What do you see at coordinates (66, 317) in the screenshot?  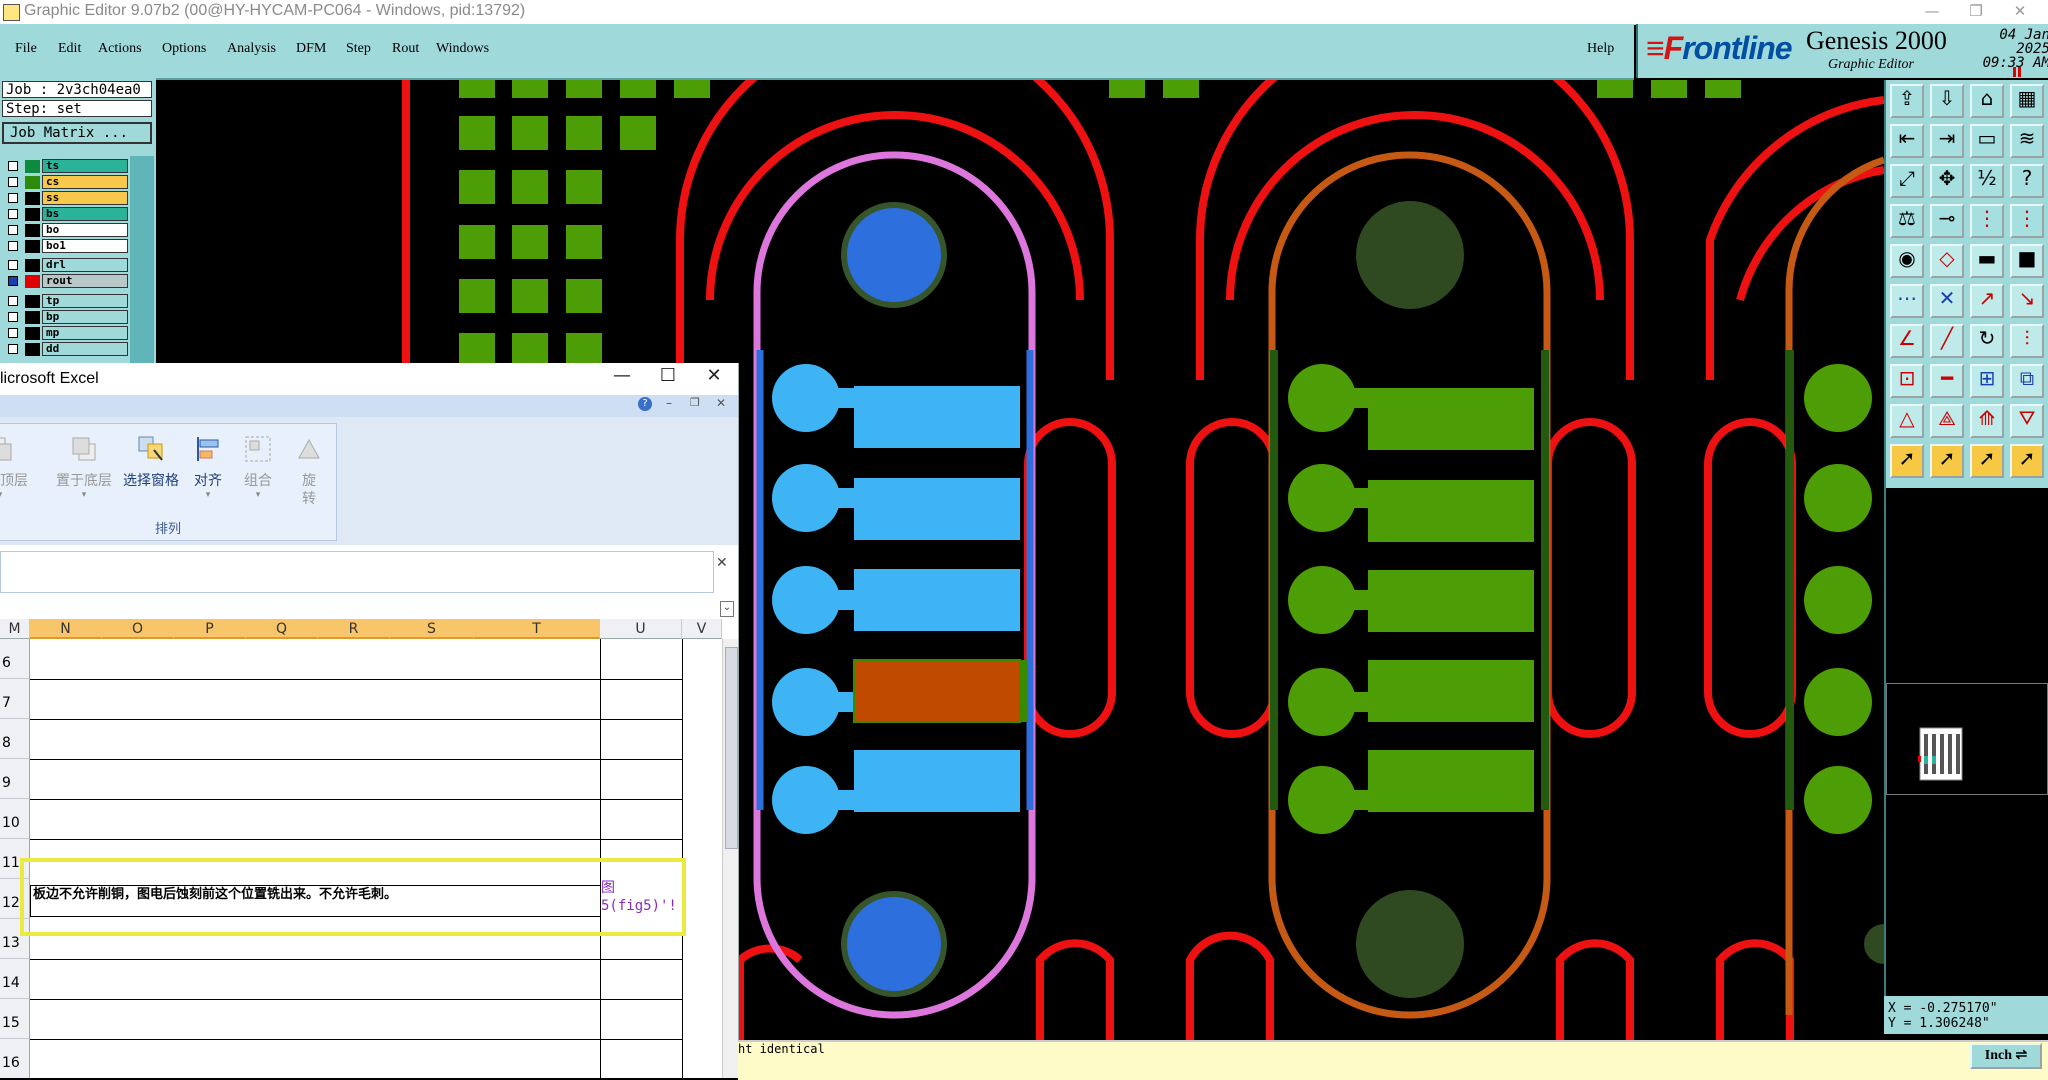 I see `layer-row: bp` at bounding box center [66, 317].